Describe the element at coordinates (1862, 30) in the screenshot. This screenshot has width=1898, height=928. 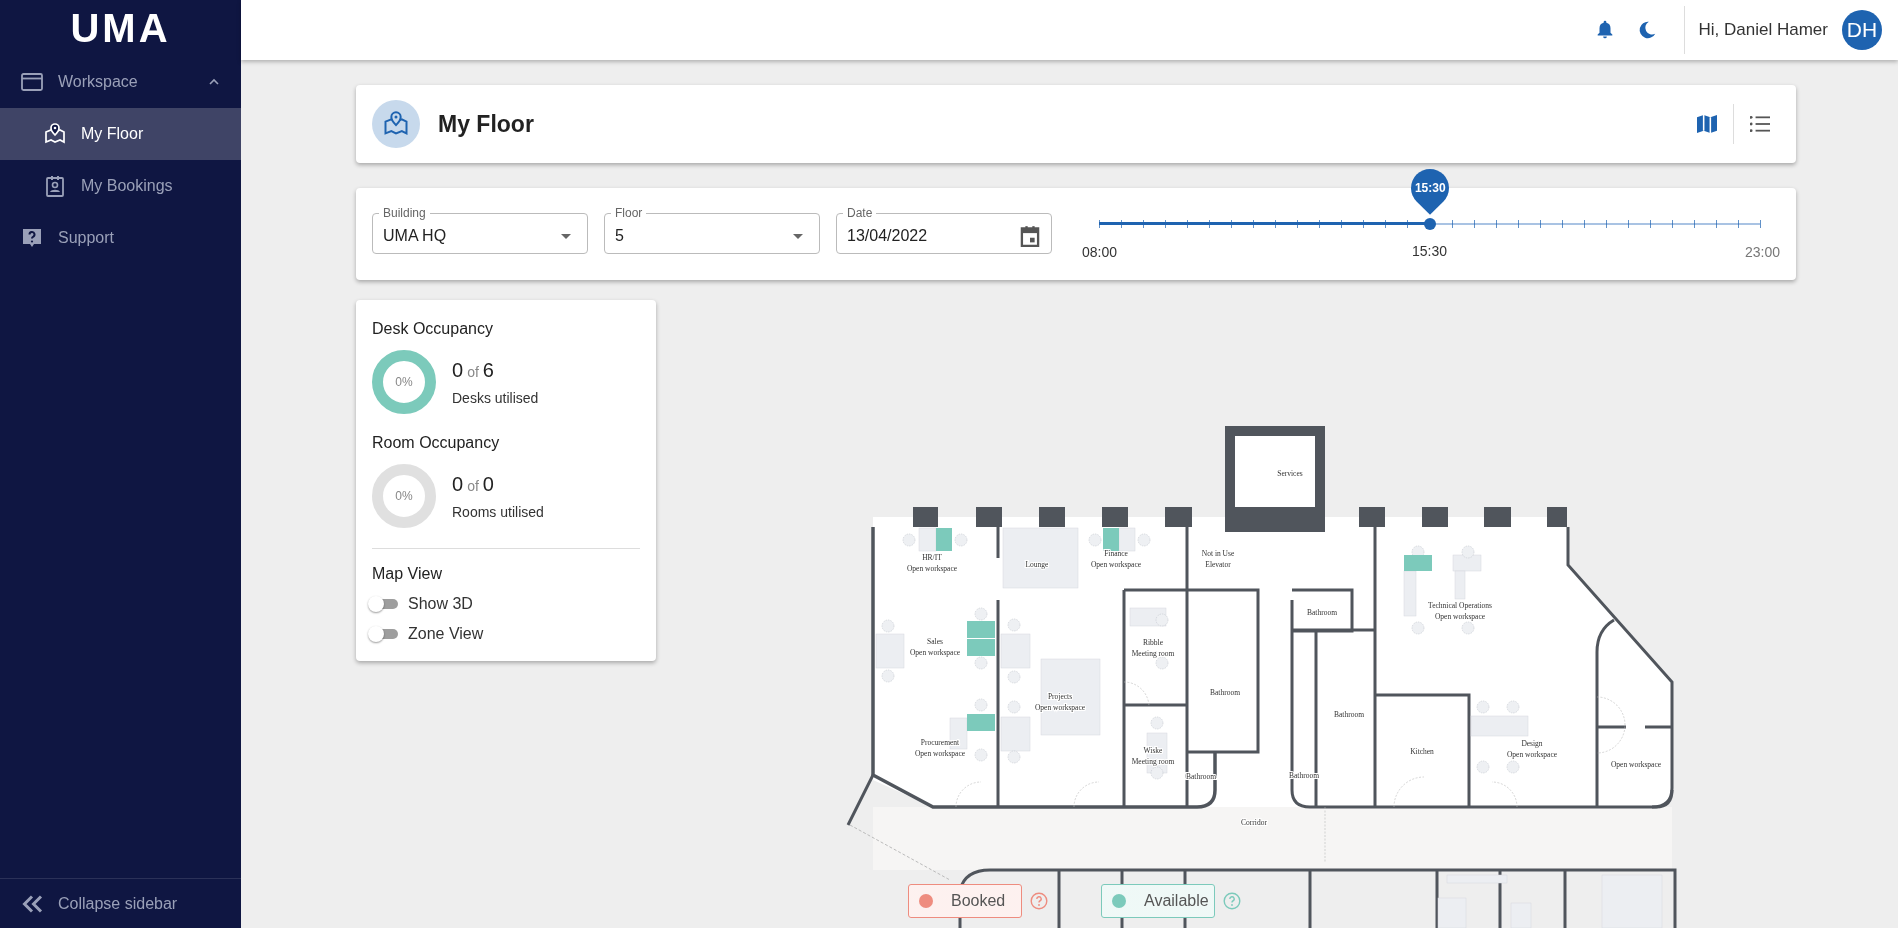
I see `avatar: DH` at that location.